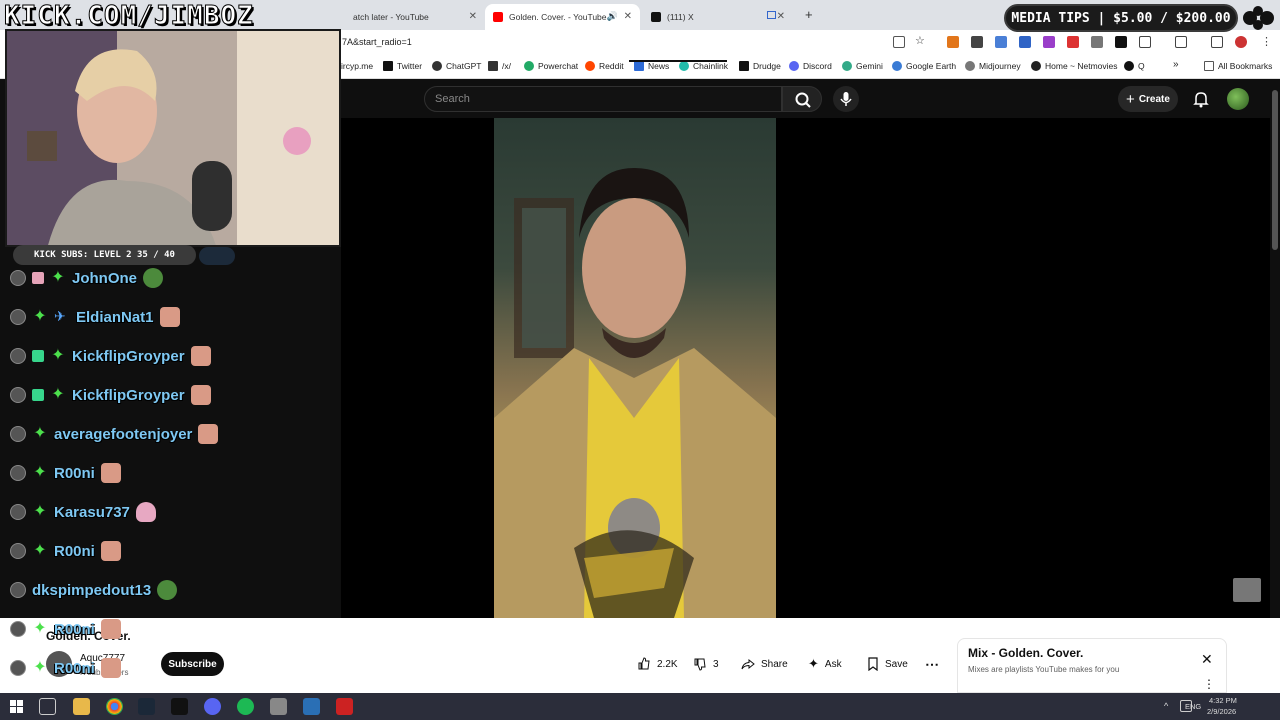 The height and width of the screenshot is (720, 1280). Describe the element at coordinates (809, 14) in the screenshot. I see `new-tab-icon: +` at that location.